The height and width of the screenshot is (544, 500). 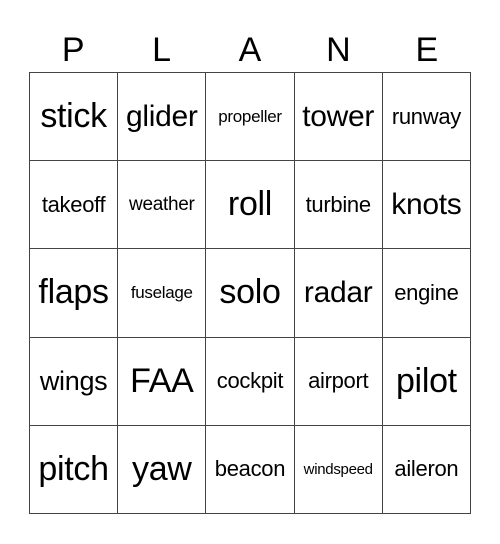 I want to click on bingo-cell: knots, so click(x=426, y=205).